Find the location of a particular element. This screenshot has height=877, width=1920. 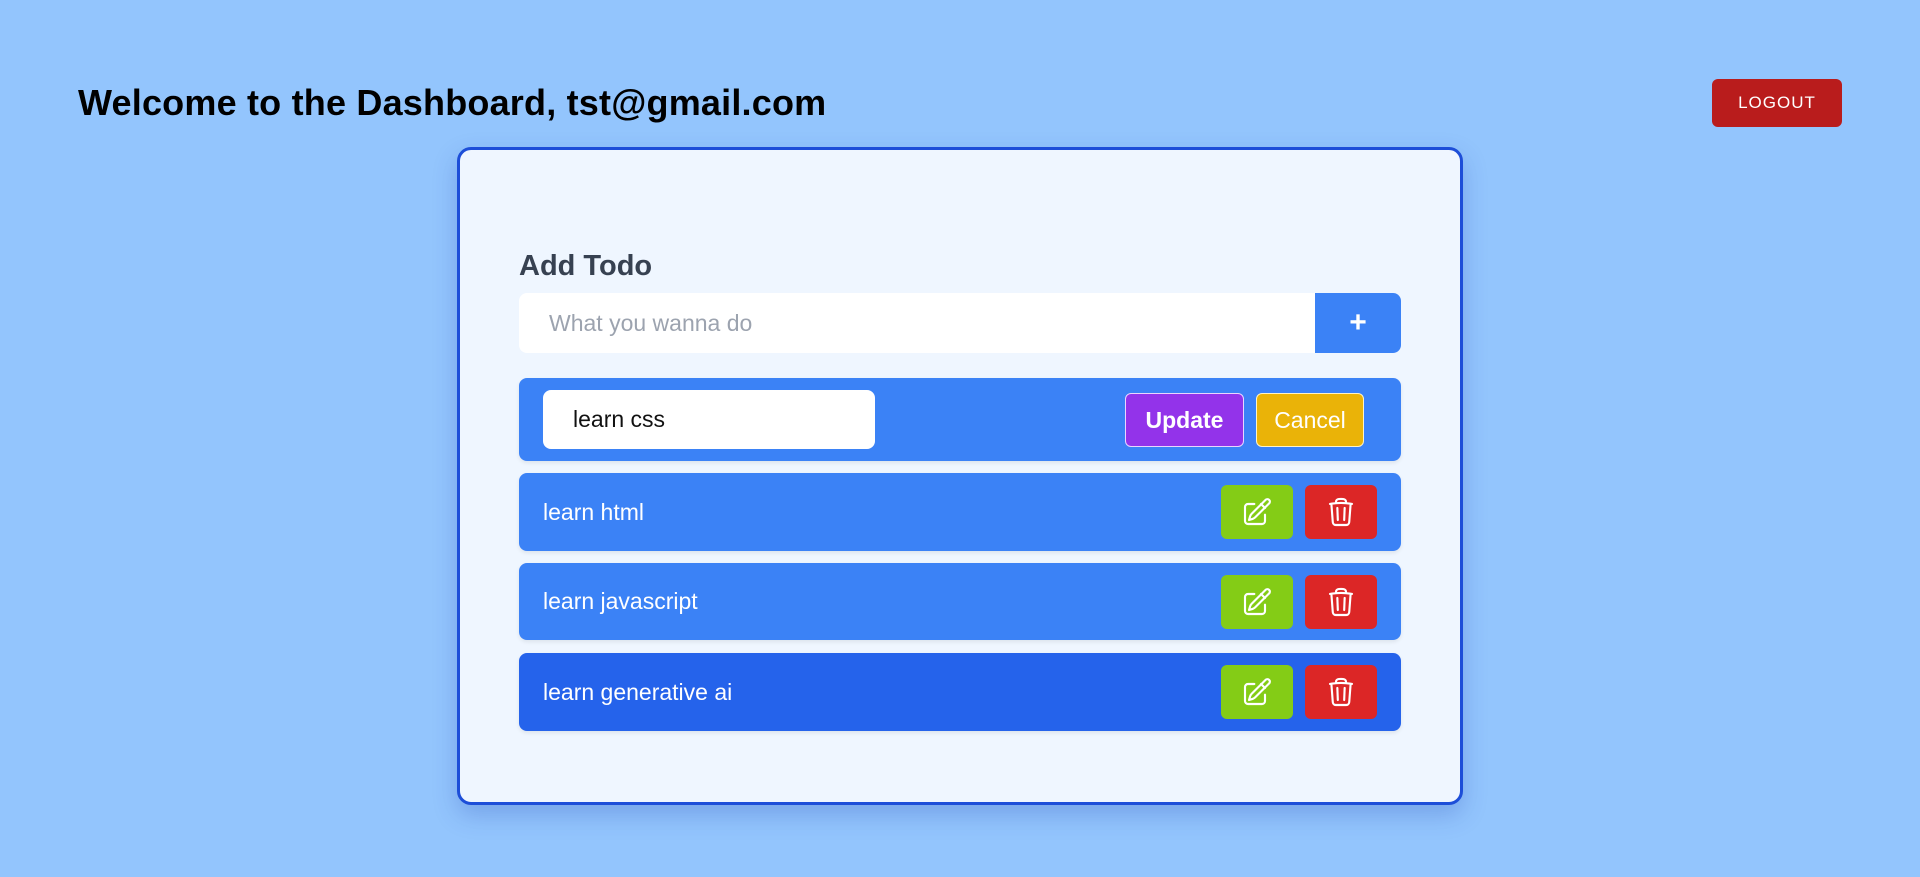

logout-button: LOGOUT is located at coordinates (1777, 103).